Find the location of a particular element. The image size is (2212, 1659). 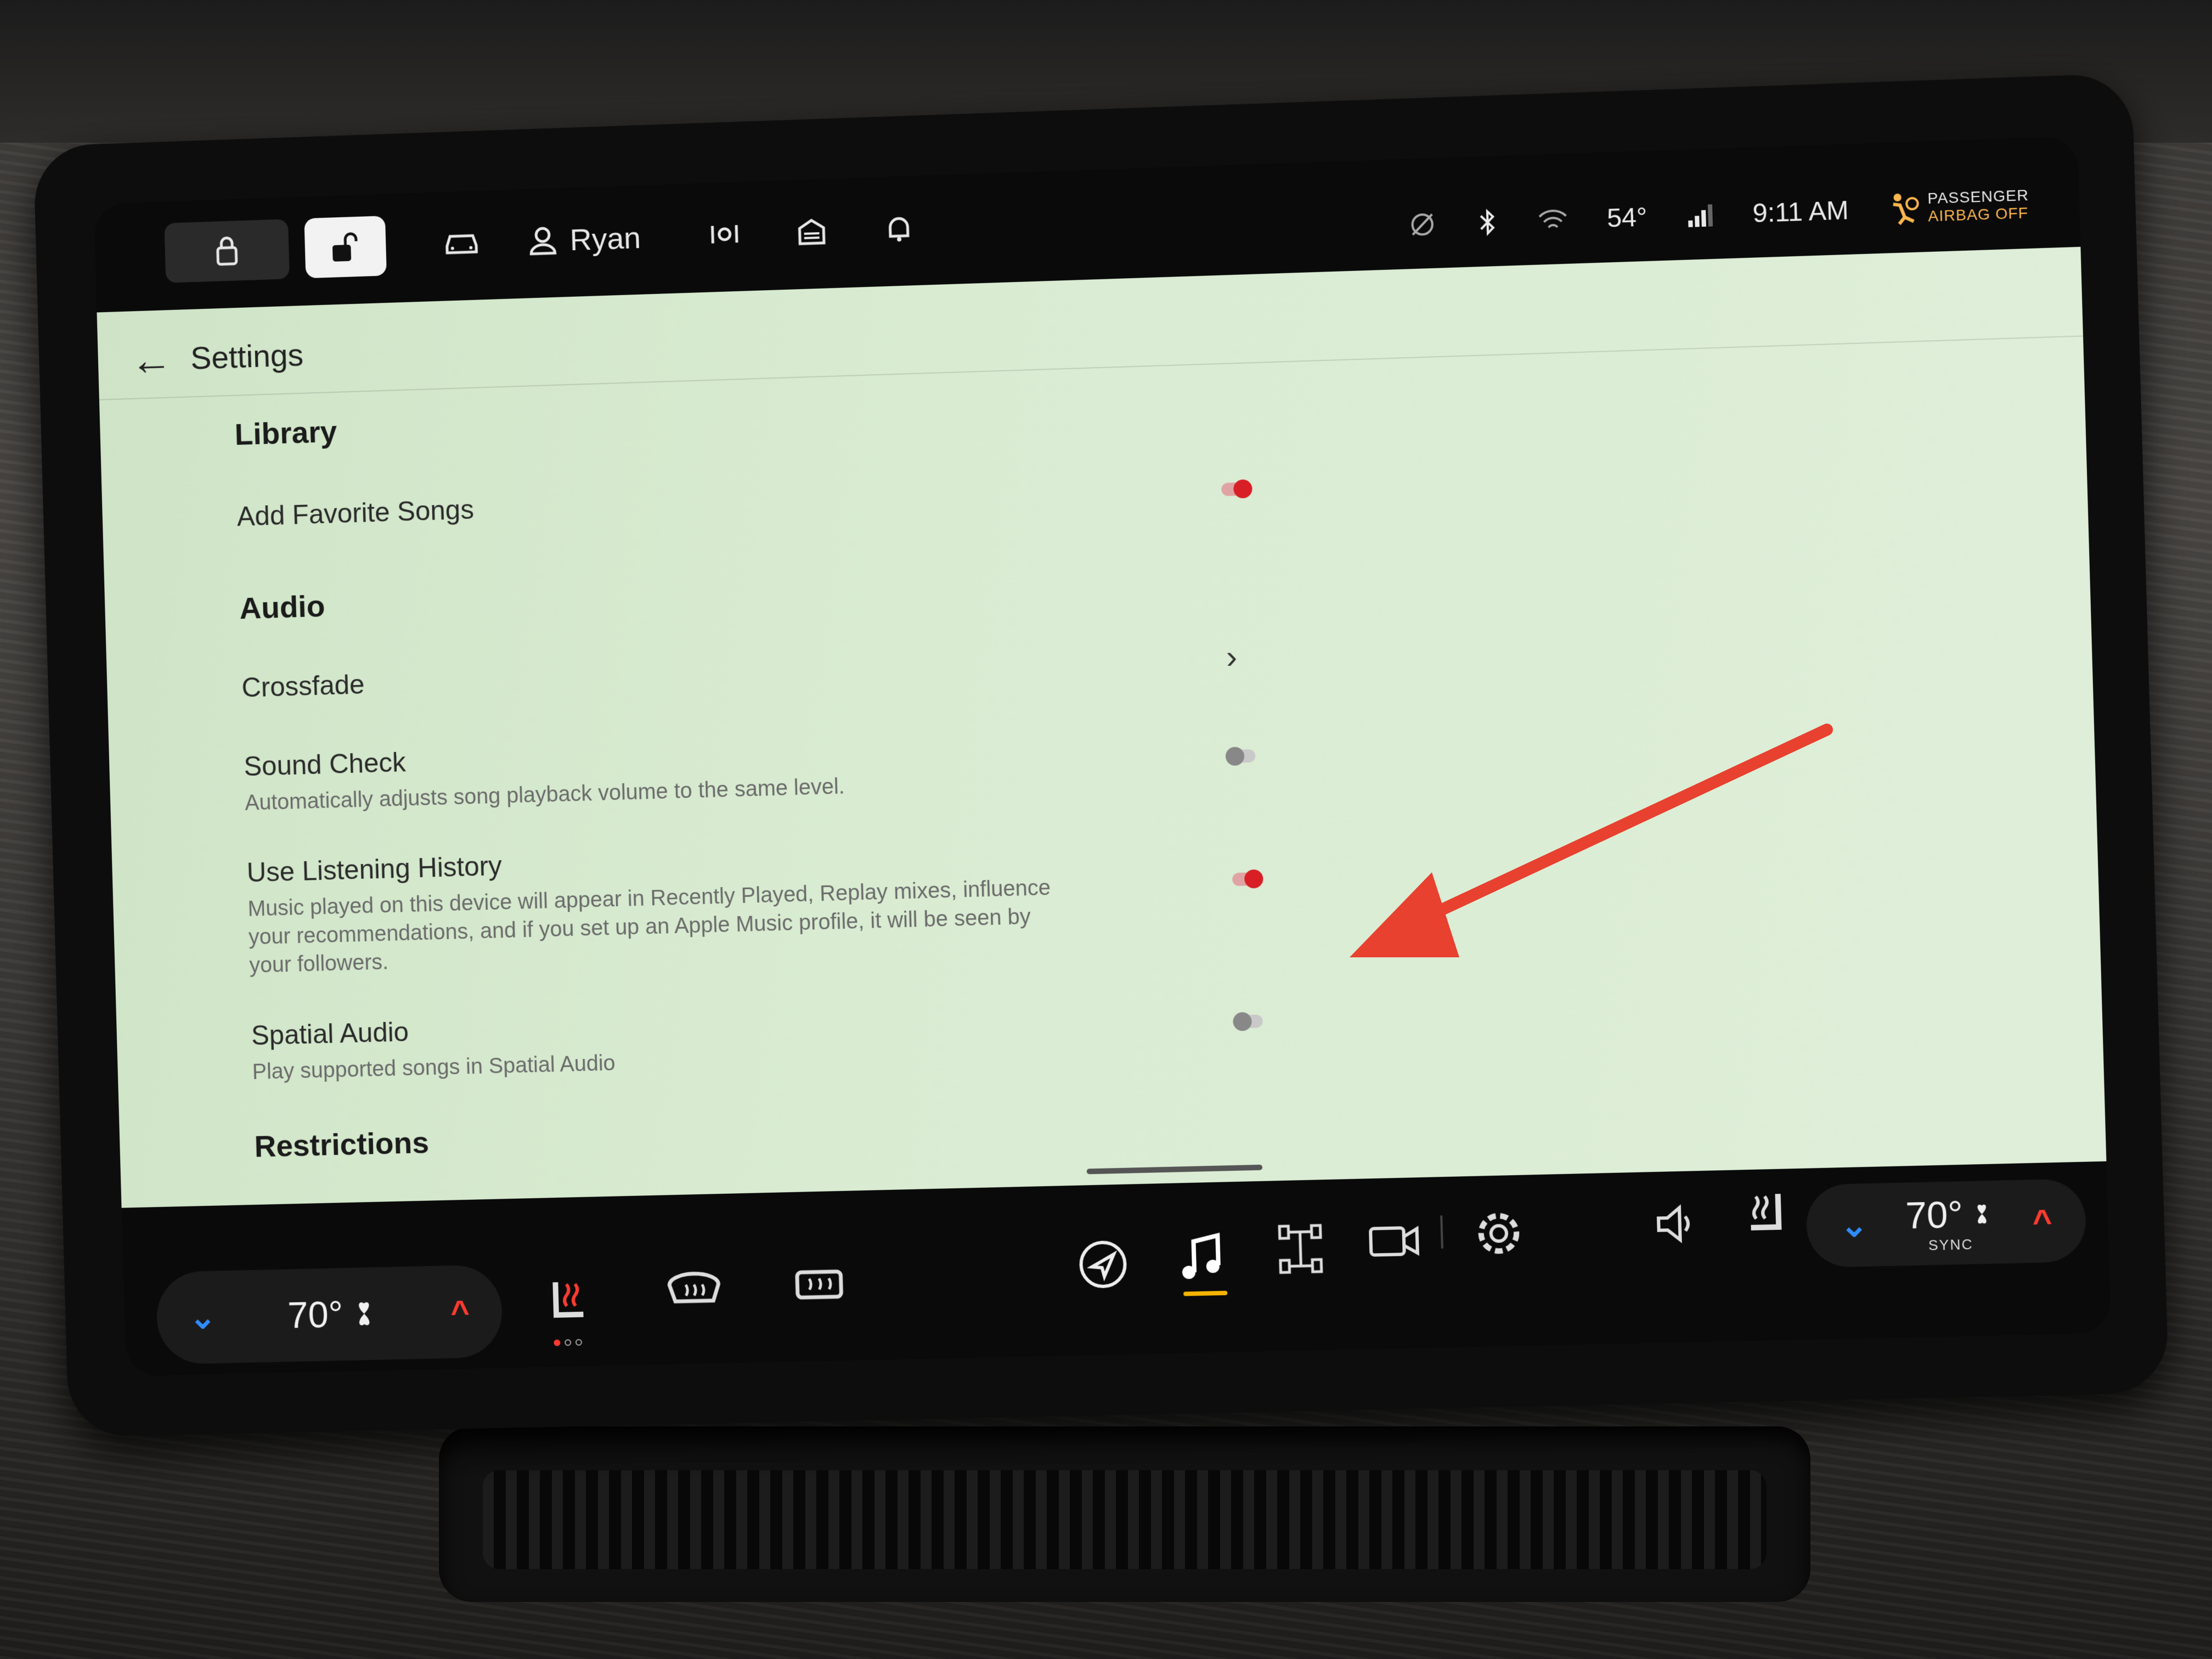

passenger-temp-up-button: ^ is located at coordinates (2043, 1221).